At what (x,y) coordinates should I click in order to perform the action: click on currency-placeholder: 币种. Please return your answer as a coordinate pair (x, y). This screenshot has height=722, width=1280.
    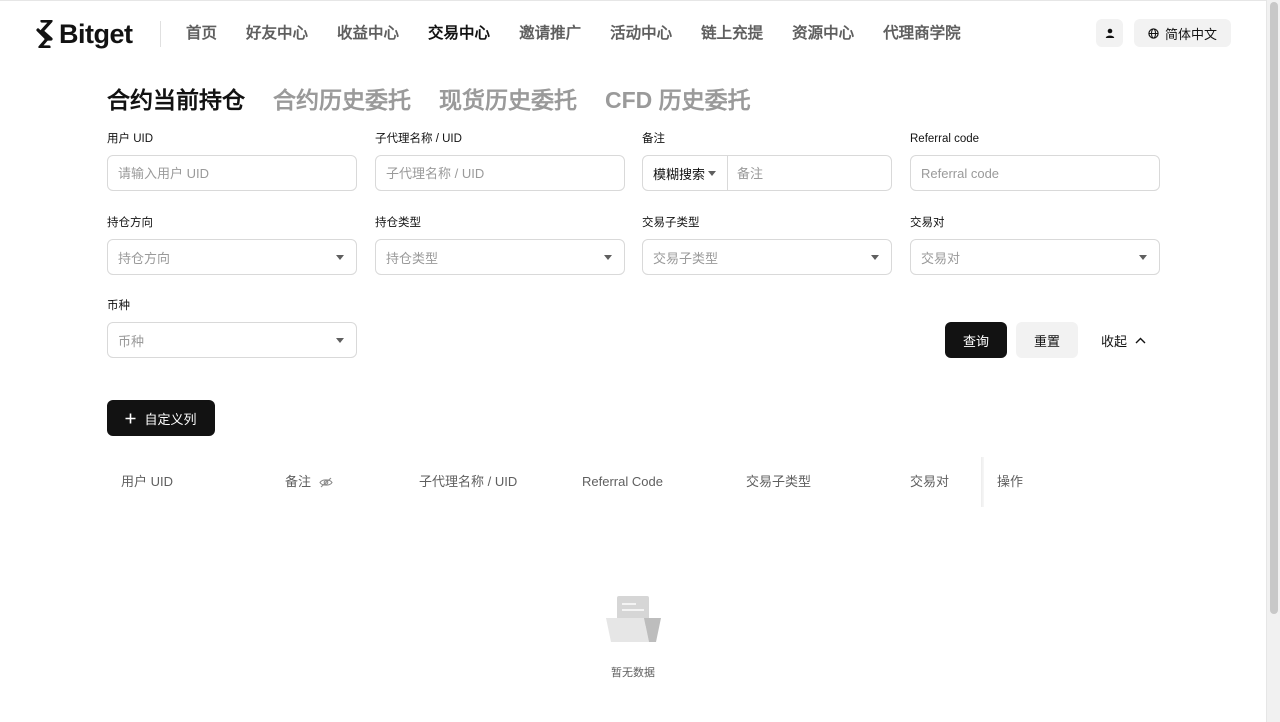
    Looking at the image, I should click on (131, 341).